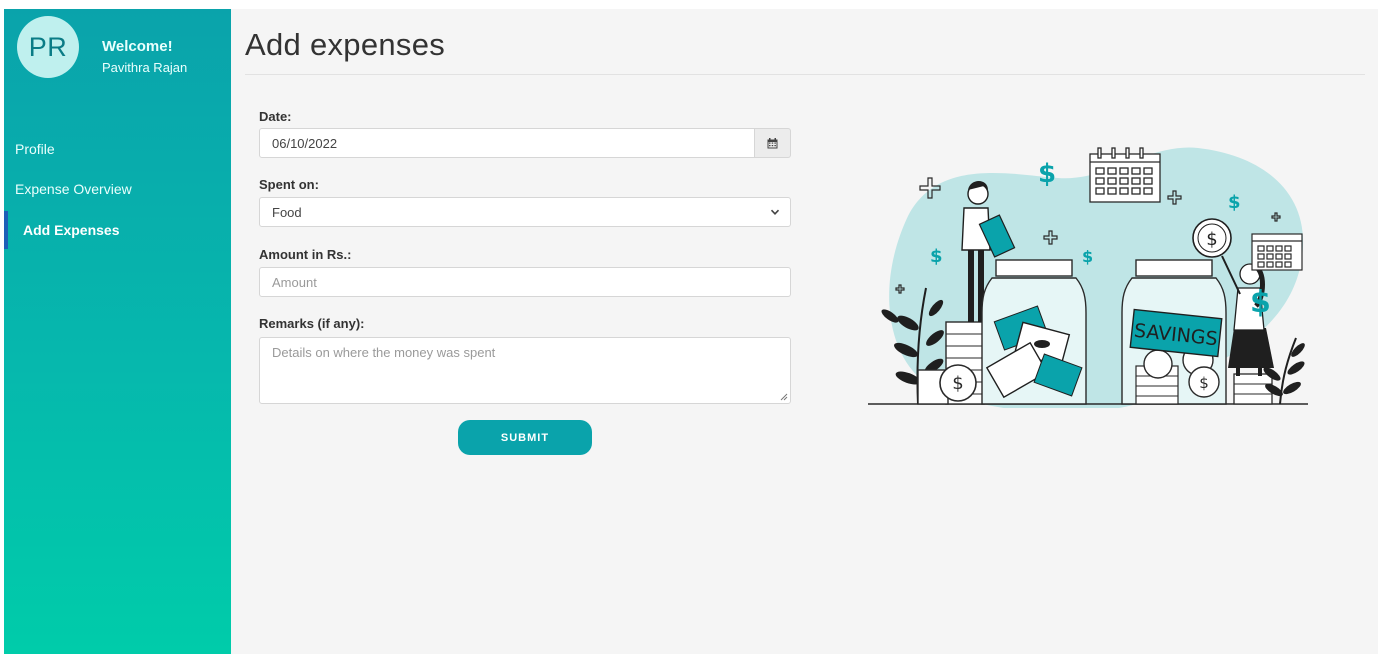 The image size is (1378, 654). Describe the element at coordinates (525, 437) in the screenshot. I see `submit-button: SUBMIT` at that location.